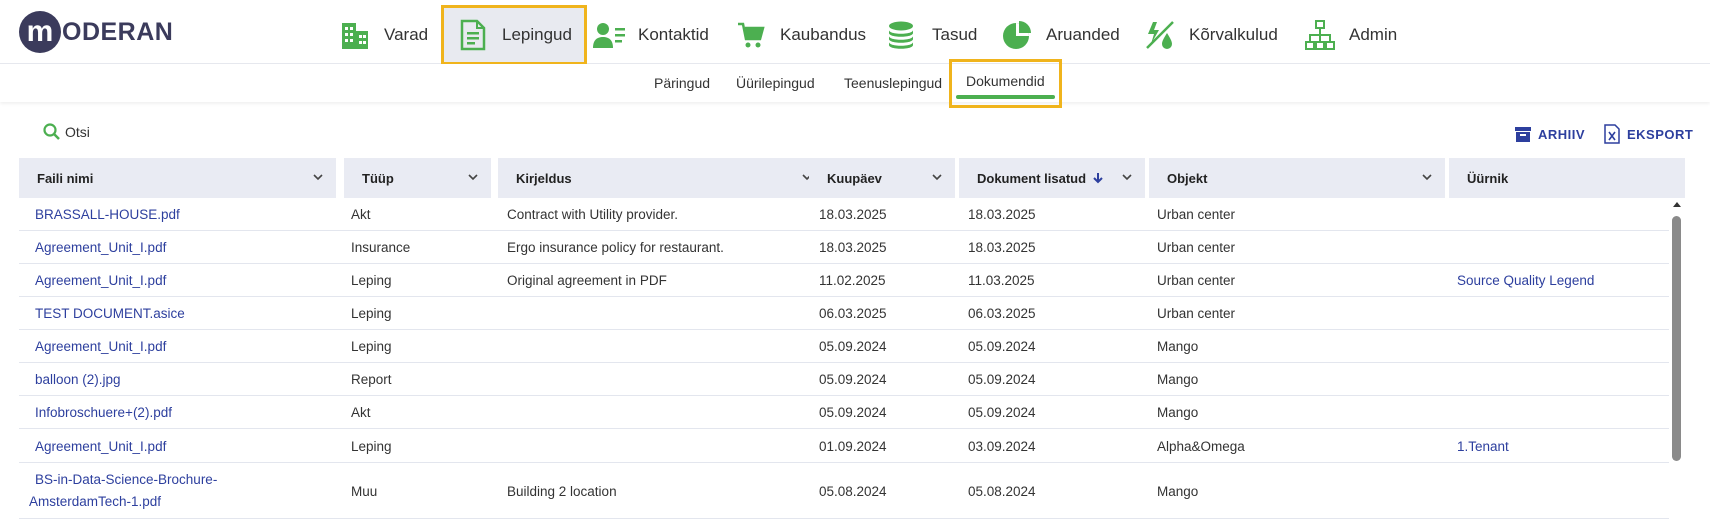 The width and height of the screenshot is (1710, 529). Describe the element at coordinates (775, 83) in the screenshot. I see `subnav-item-uurilepingud: Üürilepingud` at that location.